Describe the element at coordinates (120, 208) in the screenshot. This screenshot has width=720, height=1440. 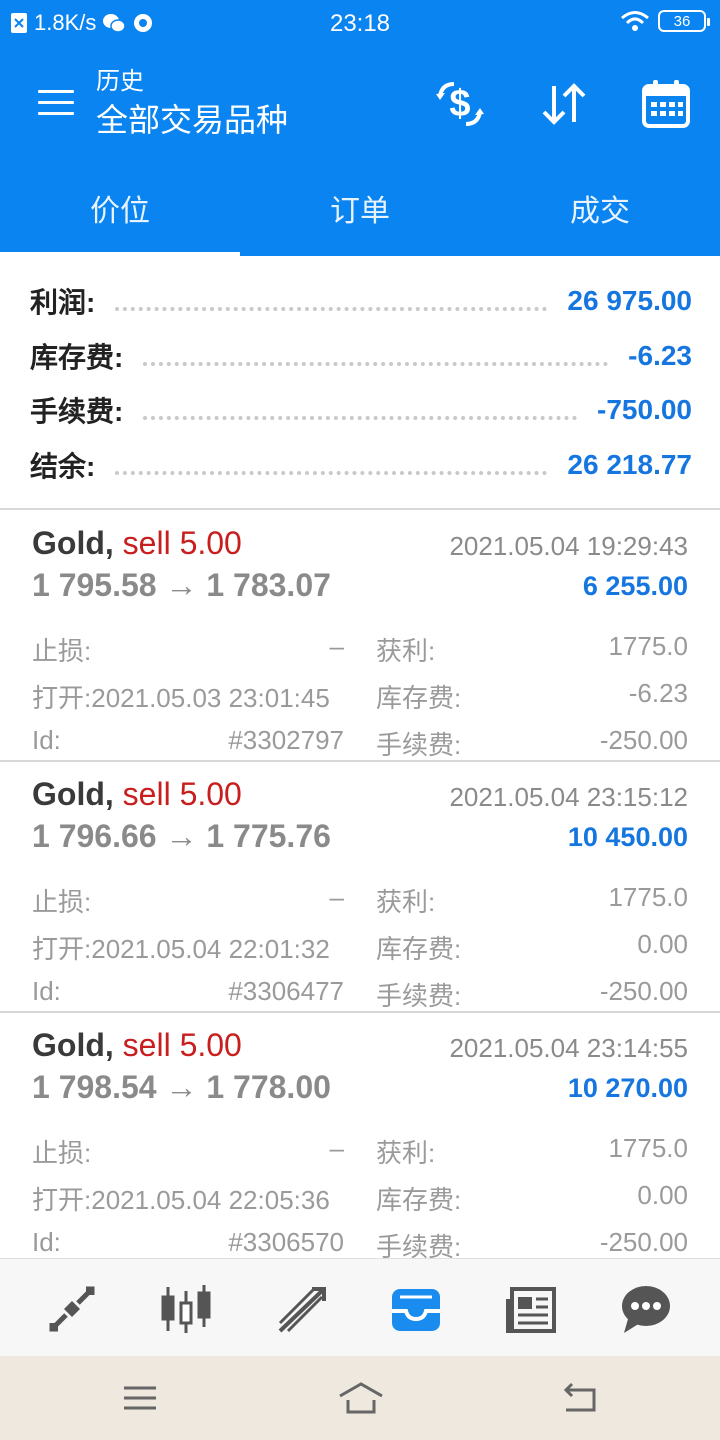
I see `tab-price: 价位` at that location.